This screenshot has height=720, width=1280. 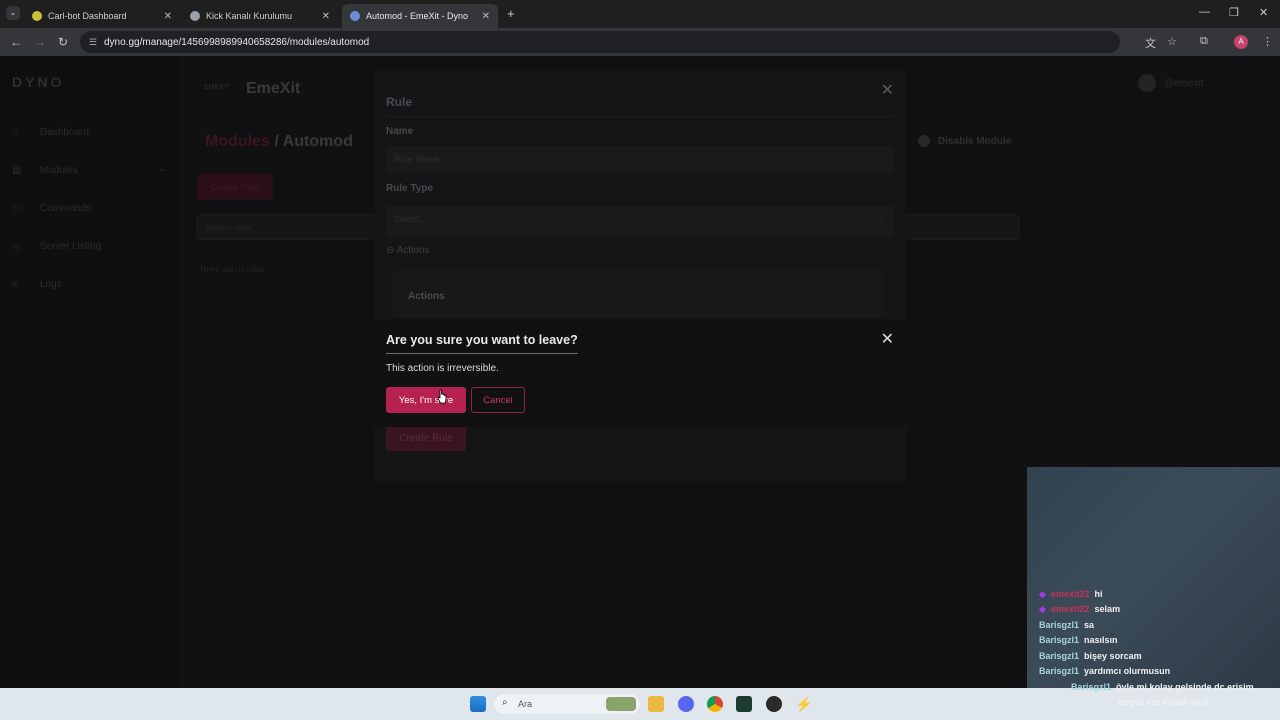 What do you see at coordinates (273, 88) in the screenshot?
I see `server-name: EmeXit` at bounding box center [273, 88].